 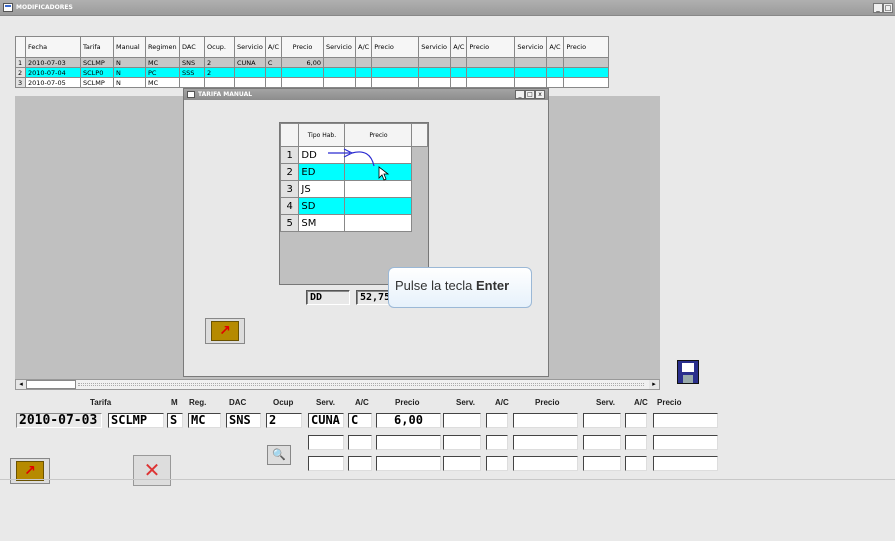 What do you see at coordinates (888, 8) in the screenshot?
I see `maximize-button: □` at bounding box center [888, 8].